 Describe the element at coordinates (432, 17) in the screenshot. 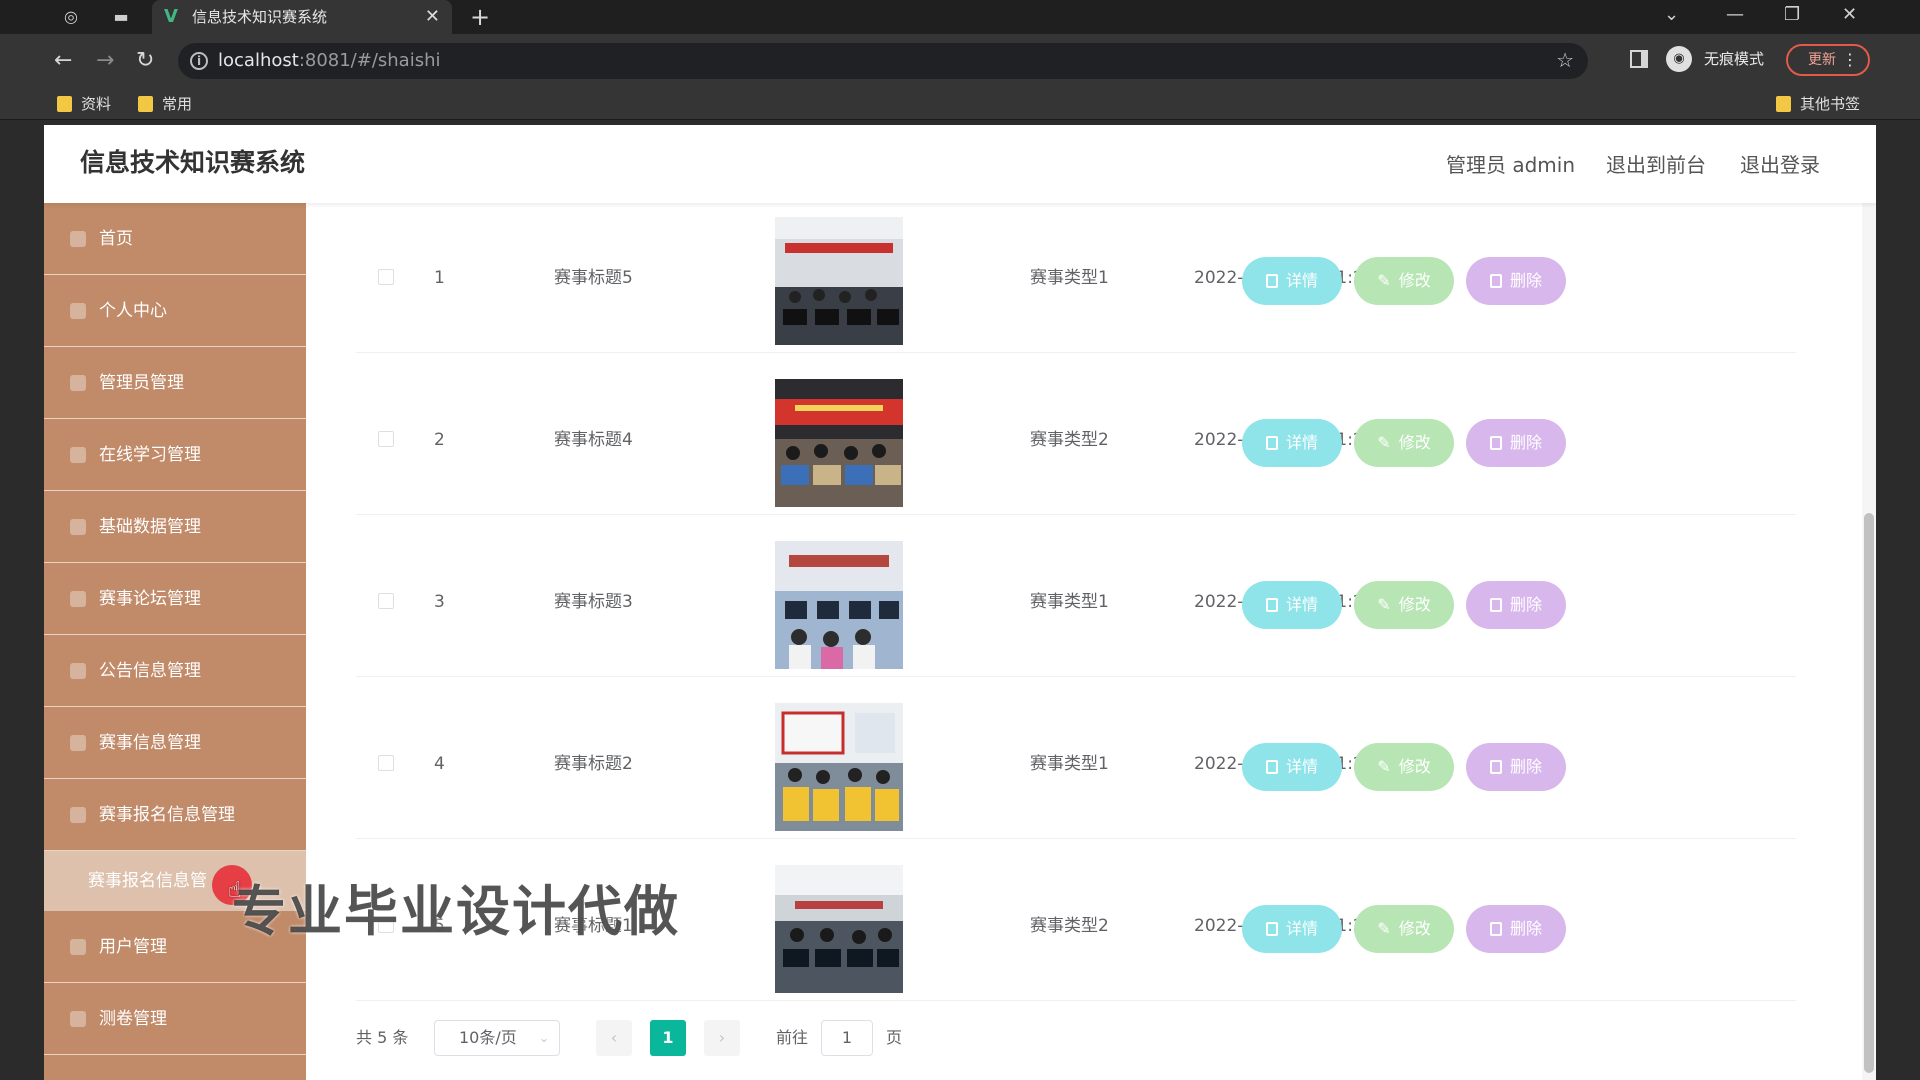

I see `close-icon: ✕` at that location.